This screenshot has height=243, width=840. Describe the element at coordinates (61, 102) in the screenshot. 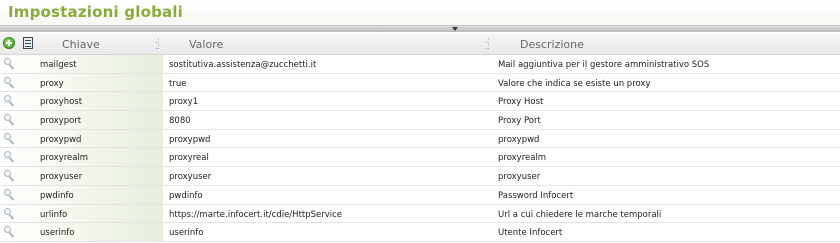

I see `cell-key: proxyhost` at that location.